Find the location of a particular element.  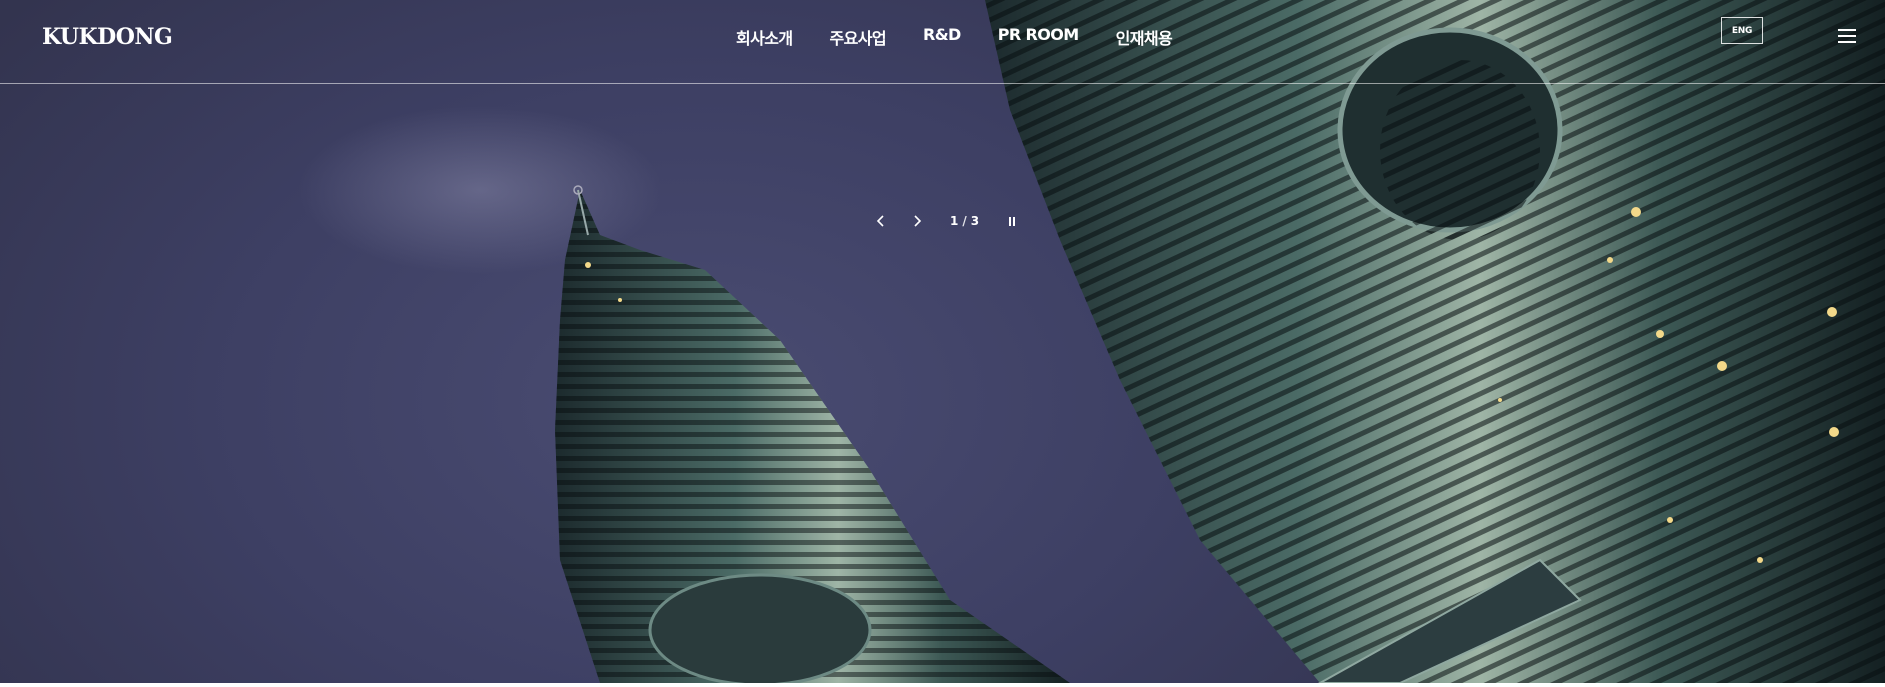

nav-item-company: 회사소개 is located at coordinates (764, 37).